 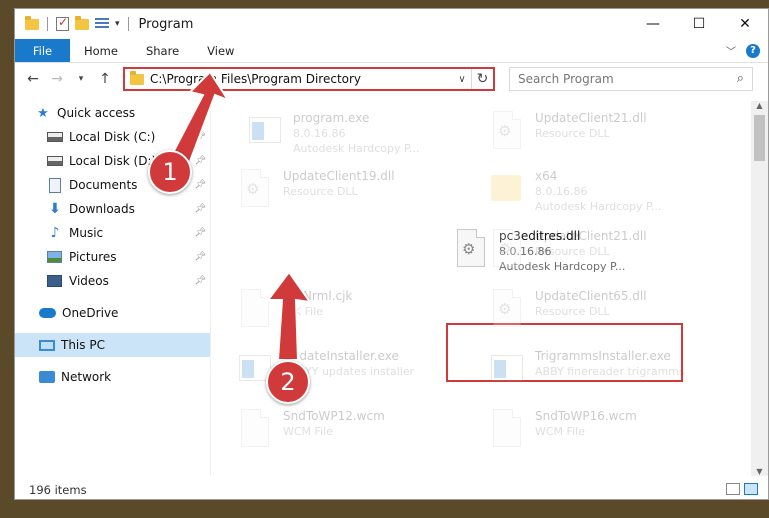 What do you see at coordinates (699, 24) in the screenshot?
I see `maximize-button: ☐` at bounding box center [699, 24].